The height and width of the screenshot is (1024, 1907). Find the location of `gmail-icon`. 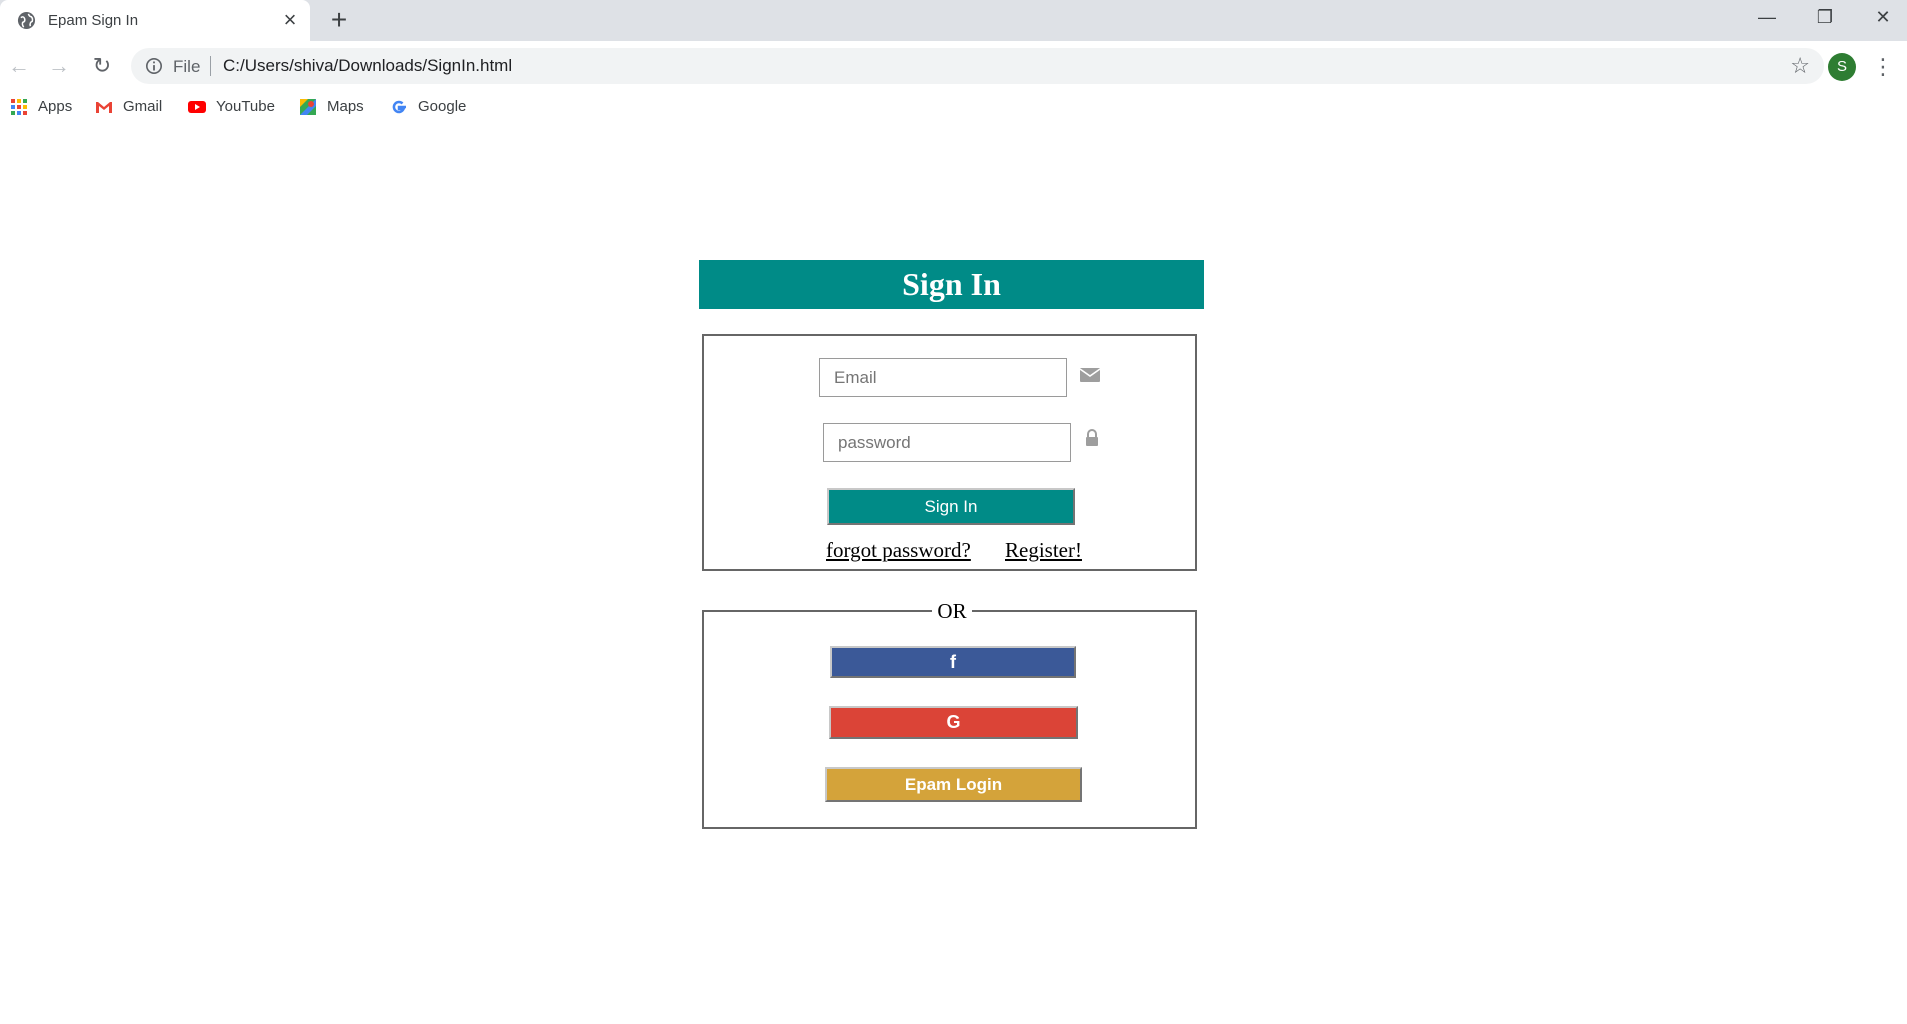

gmail-icon is located at coordinates (104, 108).